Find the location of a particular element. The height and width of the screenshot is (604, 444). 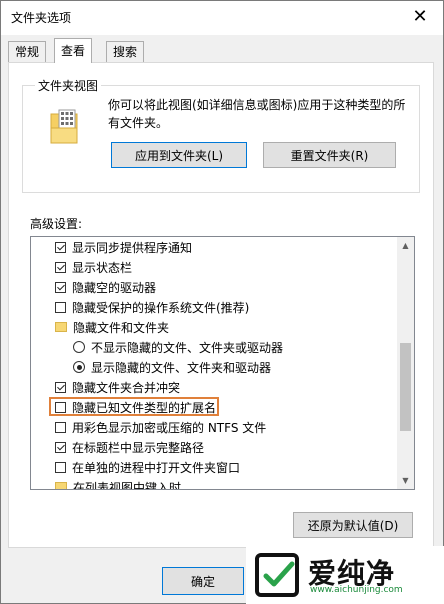

list-item-label: 在标题栏中显示完整路径 is located at coordinates (138, 447).